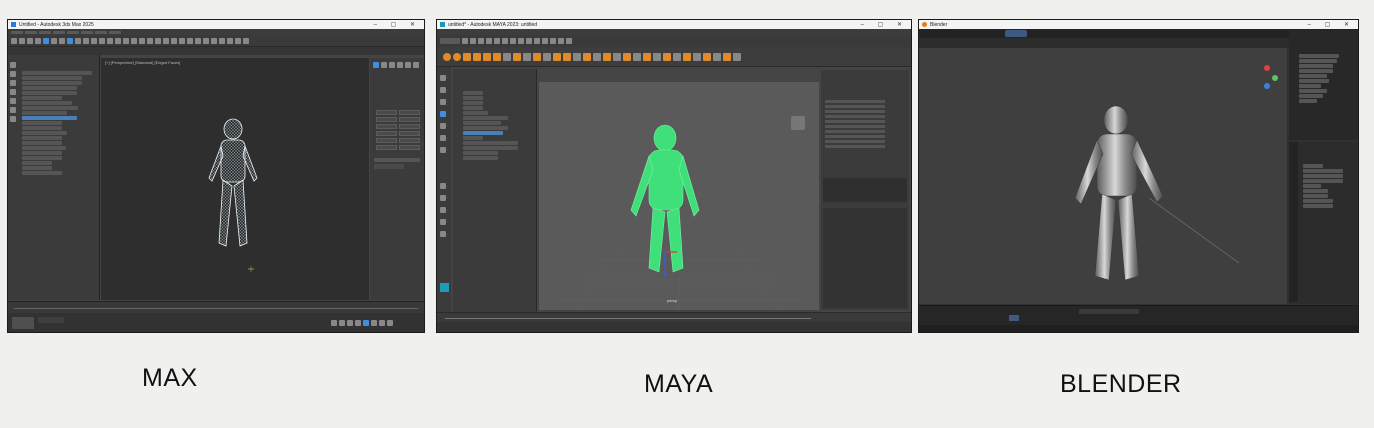  I want to click on caption-blender: BLENDER, so click(1121, 384).